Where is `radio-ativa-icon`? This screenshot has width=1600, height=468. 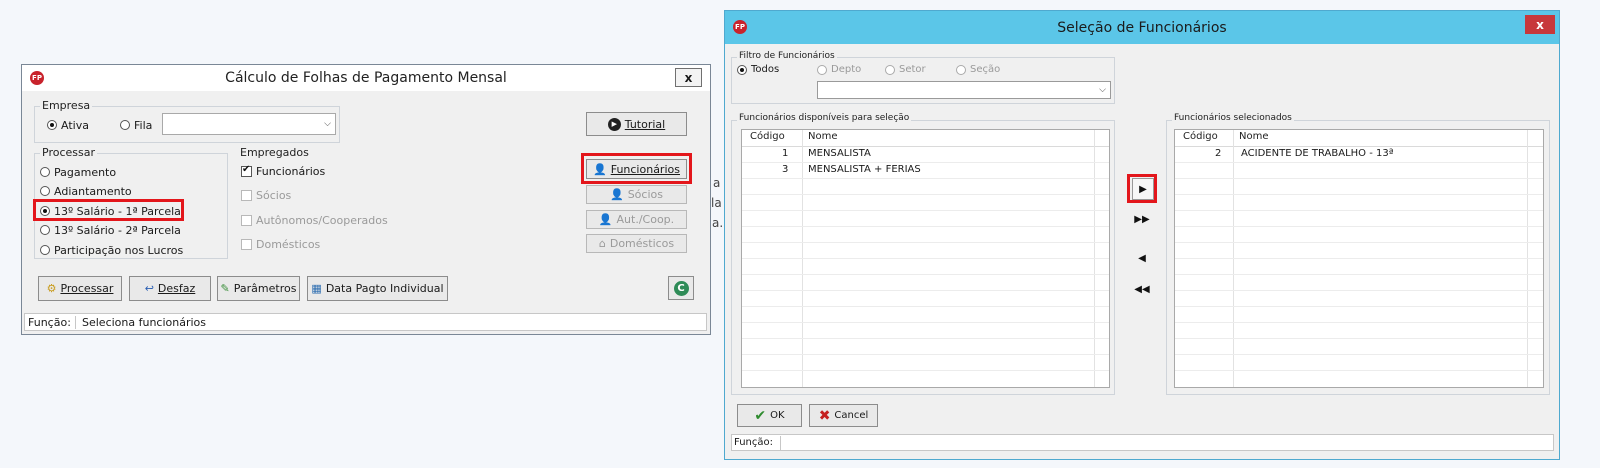 radio-ativa-icon is located at coordinates (52, 125).